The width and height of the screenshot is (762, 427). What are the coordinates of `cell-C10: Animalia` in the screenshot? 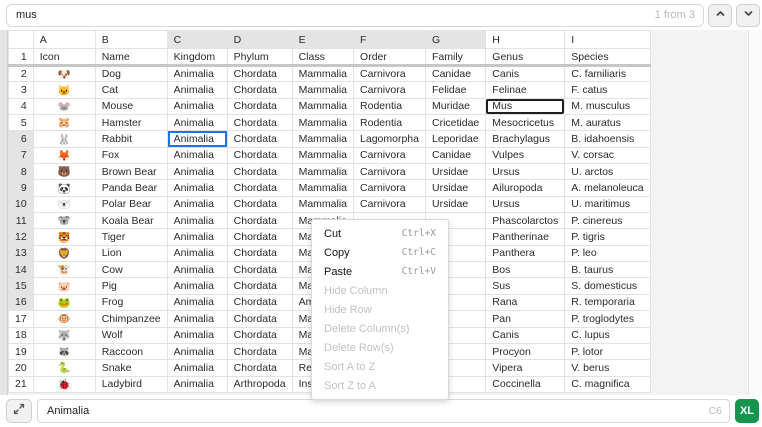 It's located at (197, 204).